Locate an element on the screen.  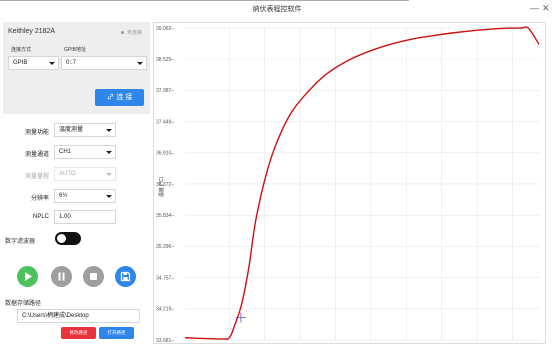
save-icon is located at coordinates (125, 276).